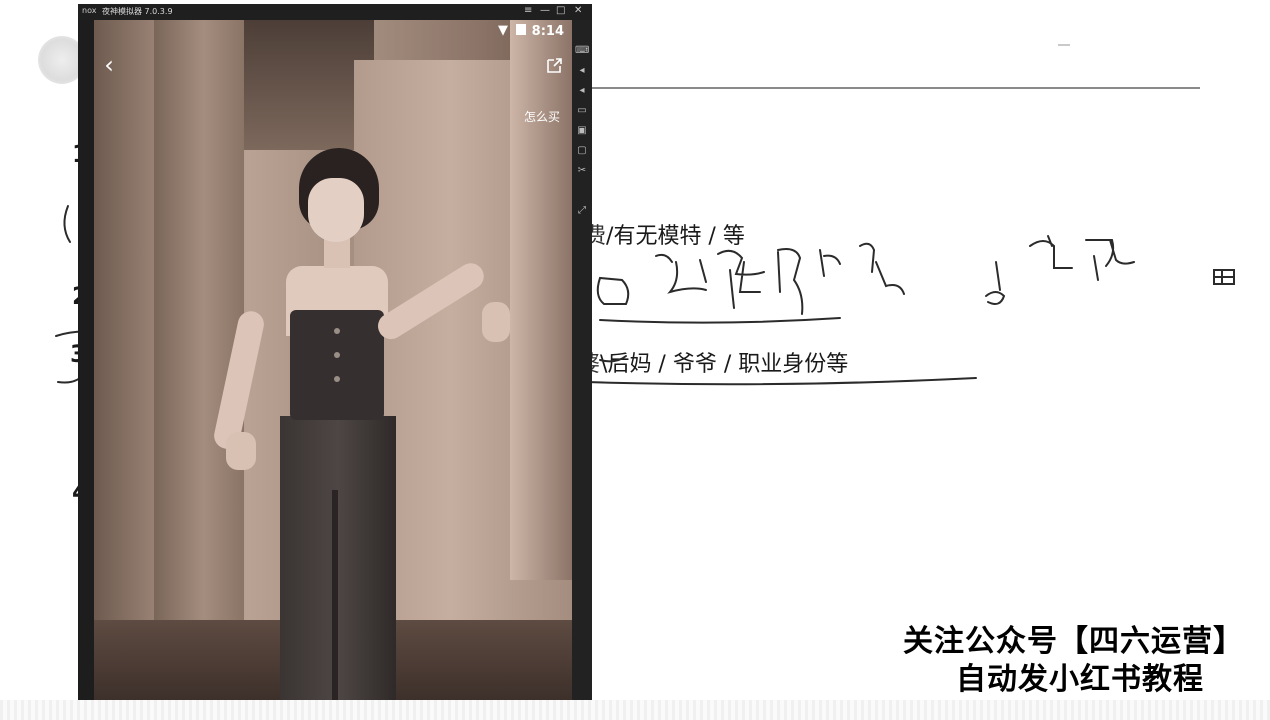  I want to click on emulator-title: 夜神模拟器 7.0.3.9, so click(137, 11).